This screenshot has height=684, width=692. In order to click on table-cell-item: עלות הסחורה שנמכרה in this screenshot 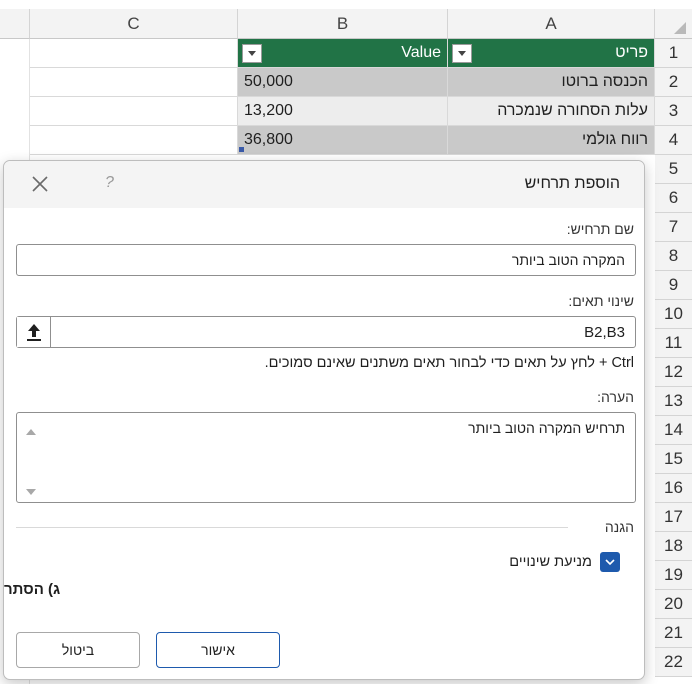, I will do `click(551, 111)`.